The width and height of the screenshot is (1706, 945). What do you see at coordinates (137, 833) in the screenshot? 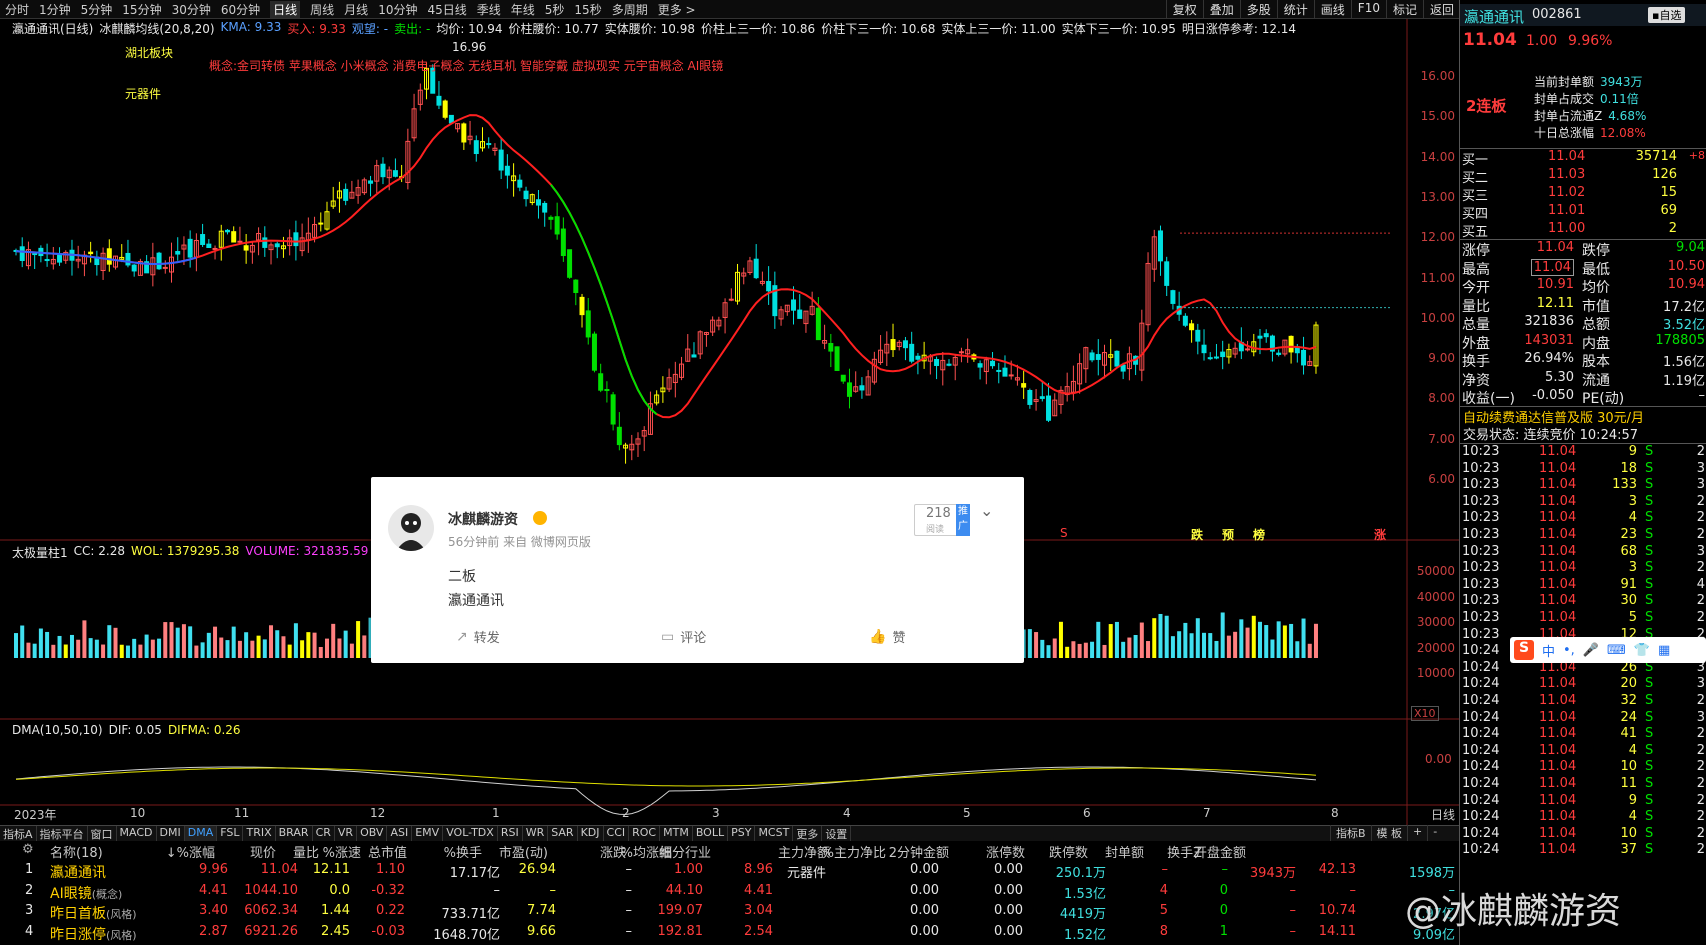
I see `indicator-tab: MACD` at bounding box center [137, 833].